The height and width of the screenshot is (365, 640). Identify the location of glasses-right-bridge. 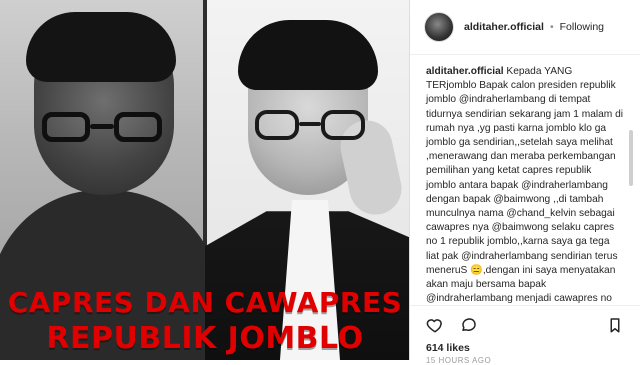
(310, 124).